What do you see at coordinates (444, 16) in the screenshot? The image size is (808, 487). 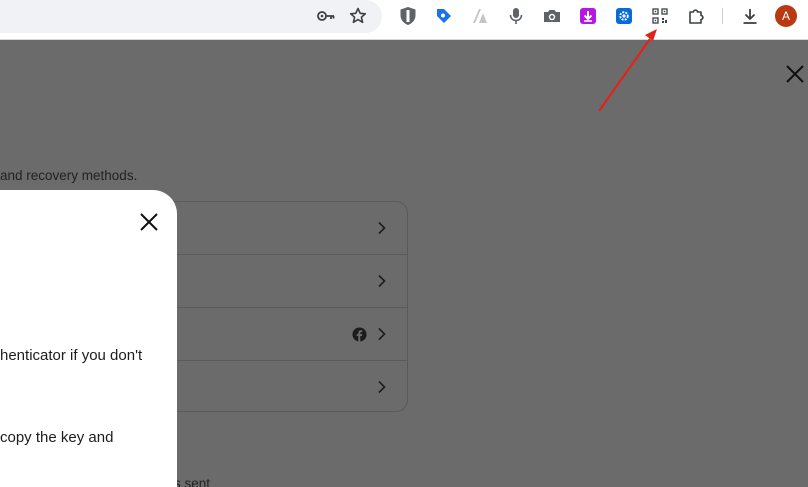 I see `tag-extension-icon` at bounding box center [444, 16].